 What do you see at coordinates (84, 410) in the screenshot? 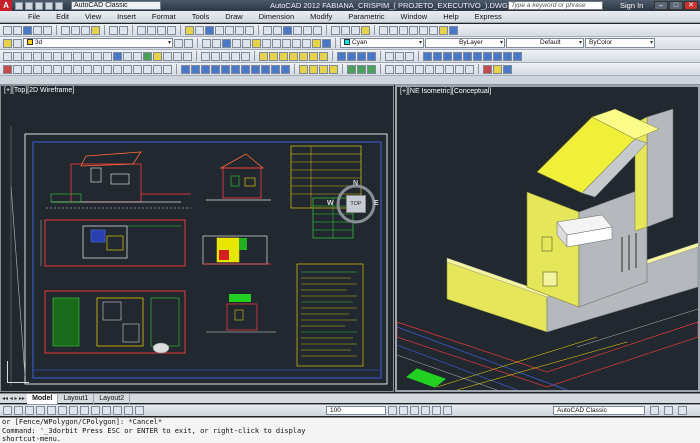
I see `allow-disallow-ucs-icon` at bounding box center [84, 410].